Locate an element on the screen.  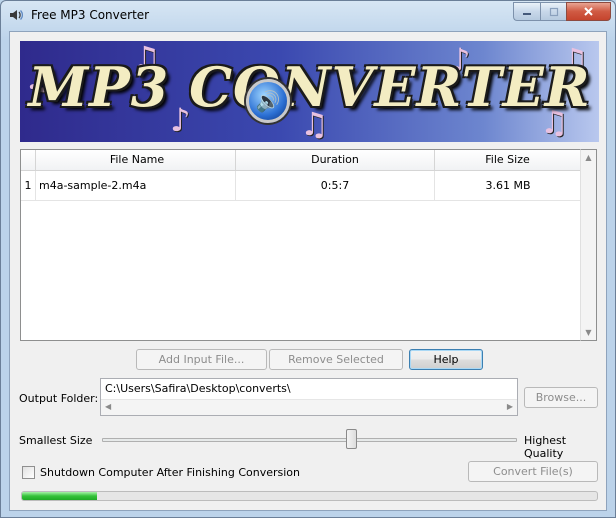
smallest-size-label: Smallest Size is located at coordinates (56, 440).